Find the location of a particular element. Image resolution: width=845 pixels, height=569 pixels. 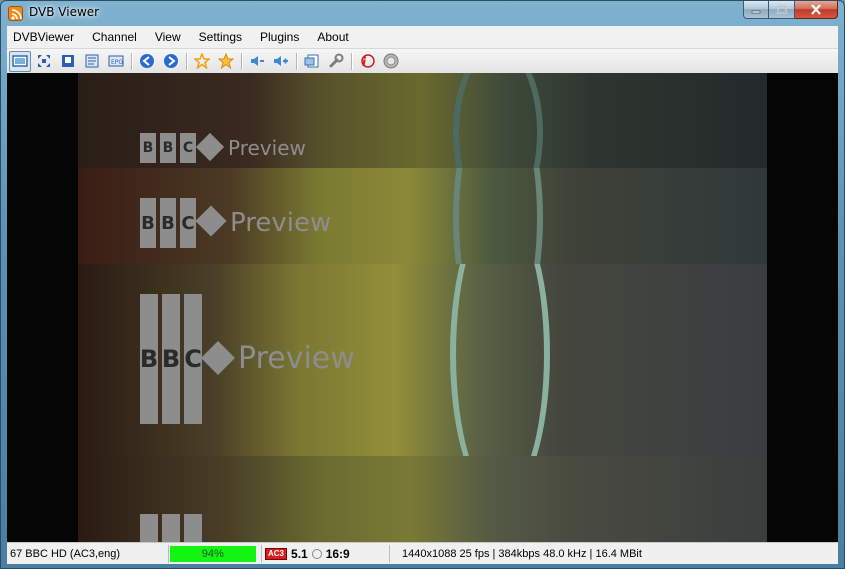

osd-icon is located at coordinates (68, 61).